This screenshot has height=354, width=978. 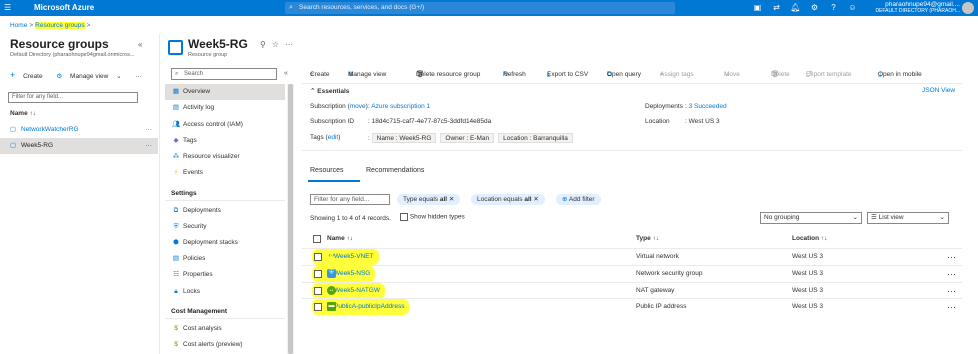 What do you see at coordinates (198, 274) in the screenshot?
I see `nav-item-label: Properties` at bounding box center [198, 274].